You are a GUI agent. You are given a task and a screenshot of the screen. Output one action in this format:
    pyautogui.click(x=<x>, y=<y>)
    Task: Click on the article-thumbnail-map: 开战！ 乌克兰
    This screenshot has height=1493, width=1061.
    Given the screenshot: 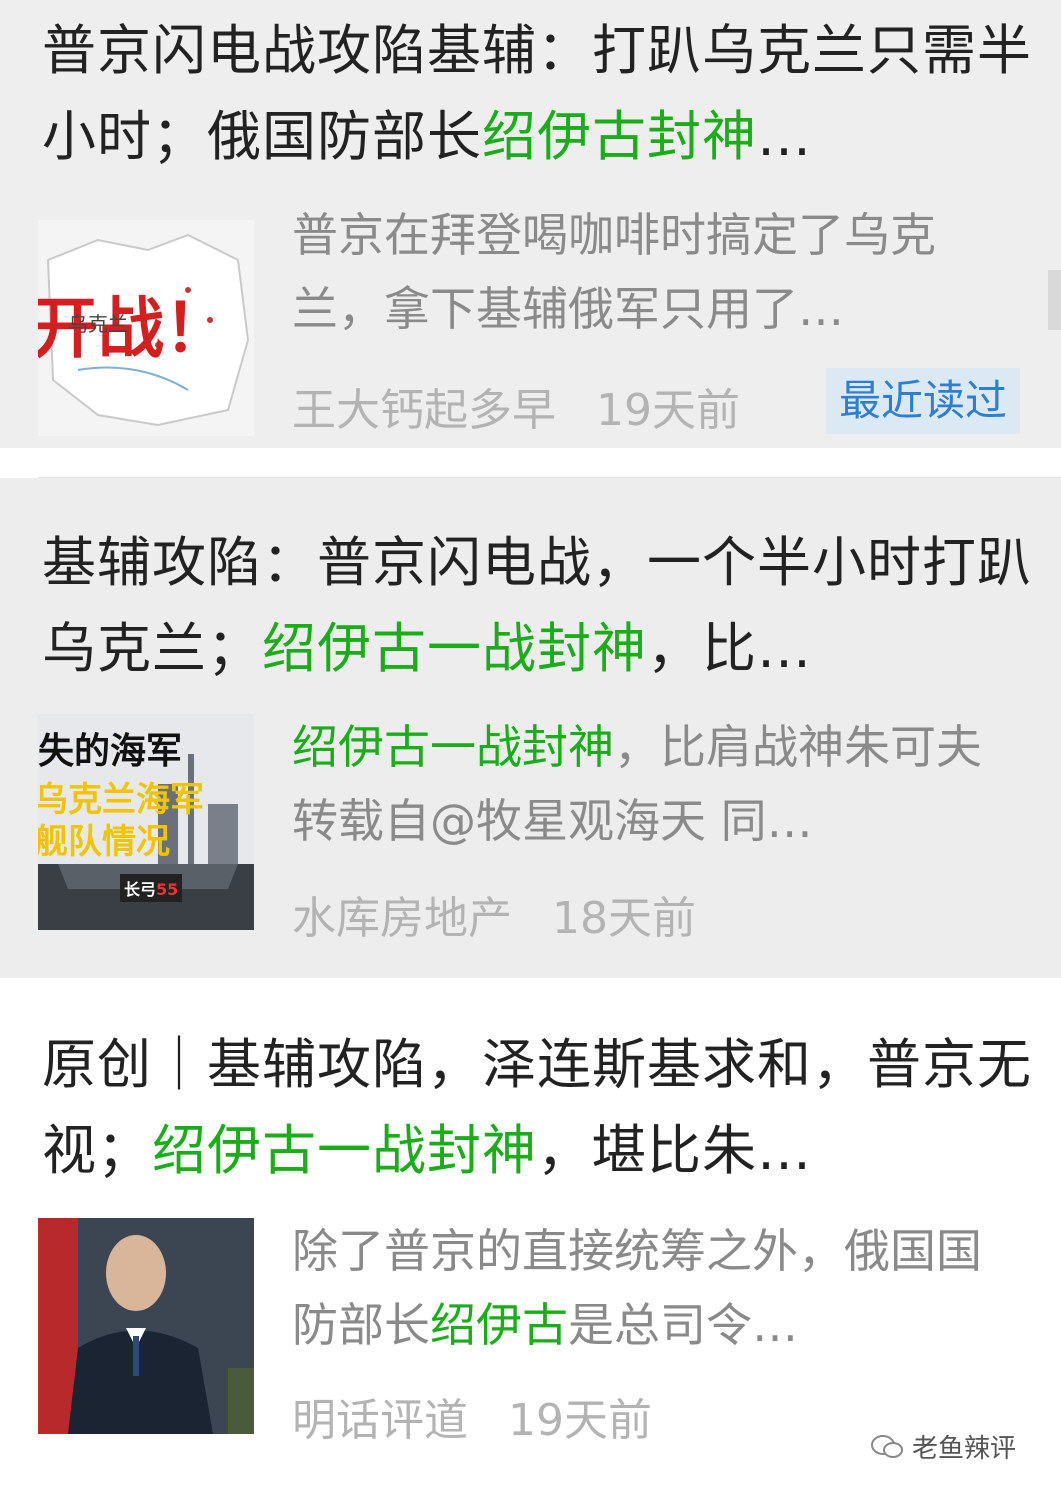 What is the action you would take?
    pyautogui.click(x=146, y=328)
    